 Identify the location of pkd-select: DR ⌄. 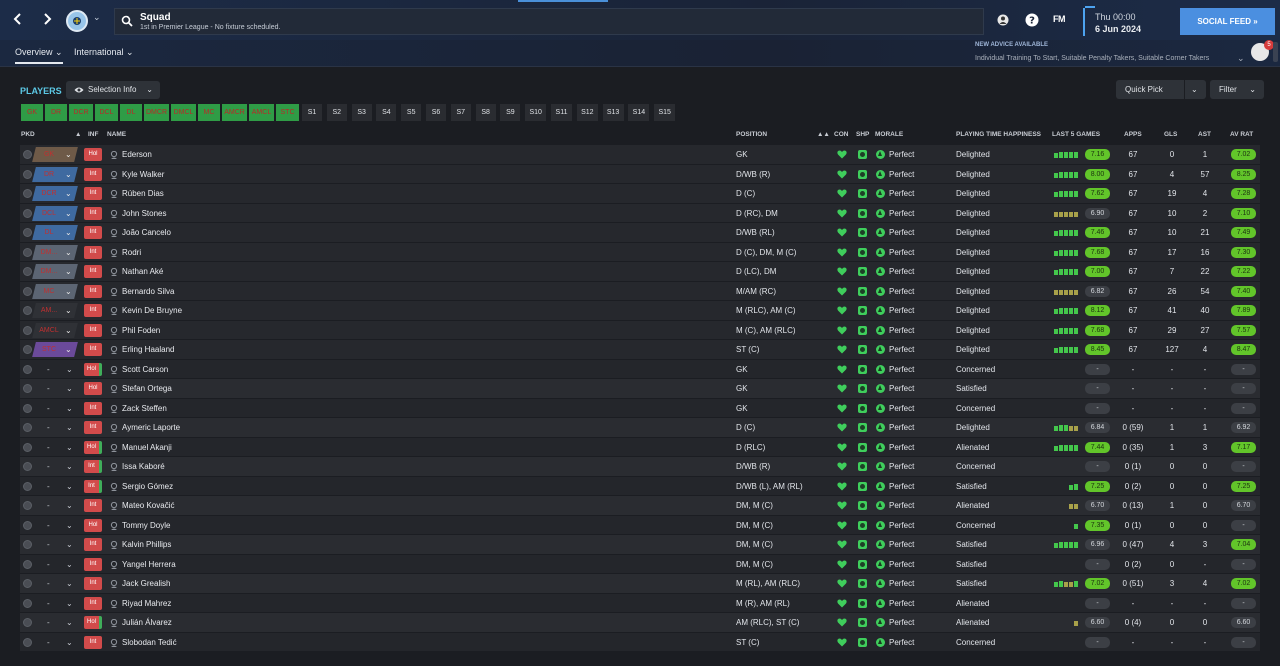
(55, 174).